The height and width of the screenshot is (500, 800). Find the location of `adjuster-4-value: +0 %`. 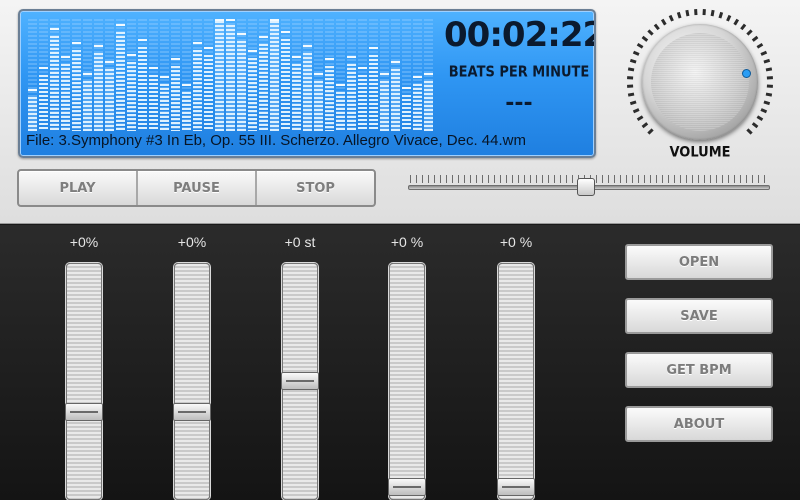

adjuster-4-value: +0 % is located at coordinates (407, 242).